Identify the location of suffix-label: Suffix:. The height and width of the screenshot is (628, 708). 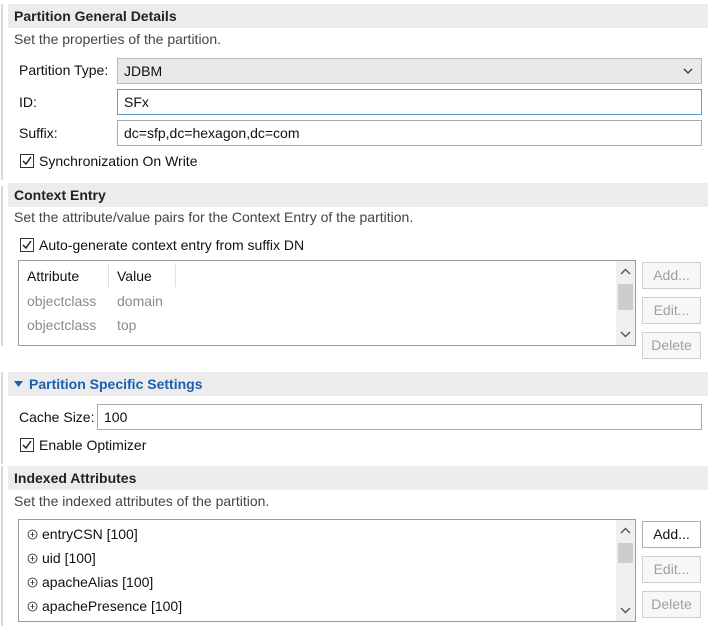
(38, 133).